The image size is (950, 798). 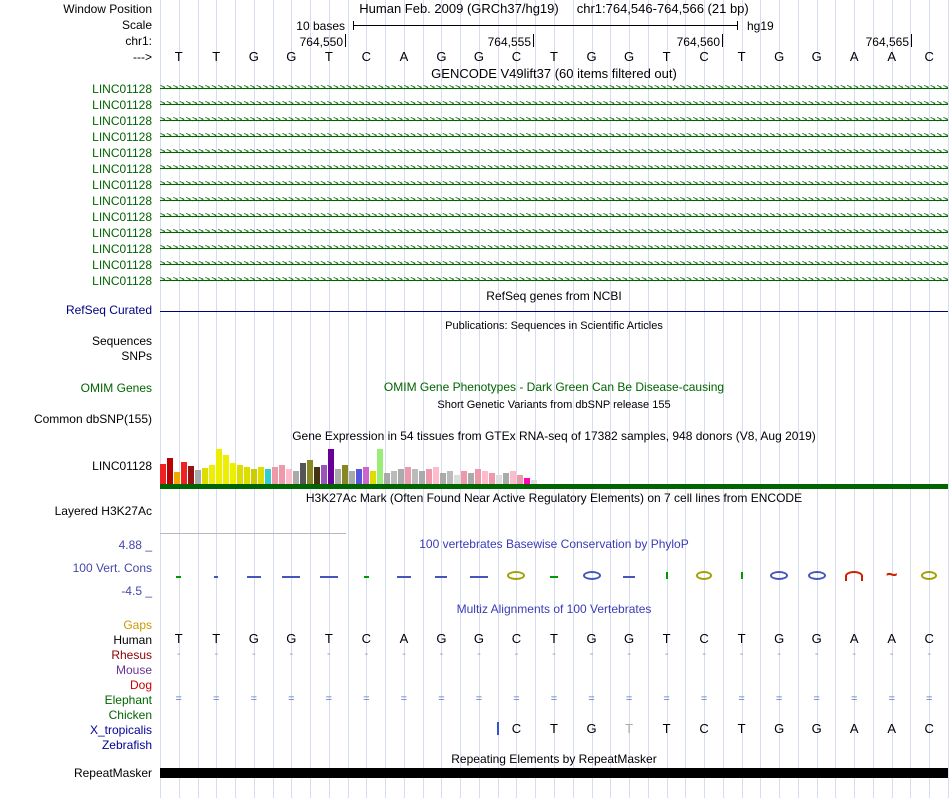 What do you see at coordinates (554, 609) in the screenshot?
I see `multiz-track-title: Multiz Alignments of 100 Vertebrates` at bounding box center [554, 609].